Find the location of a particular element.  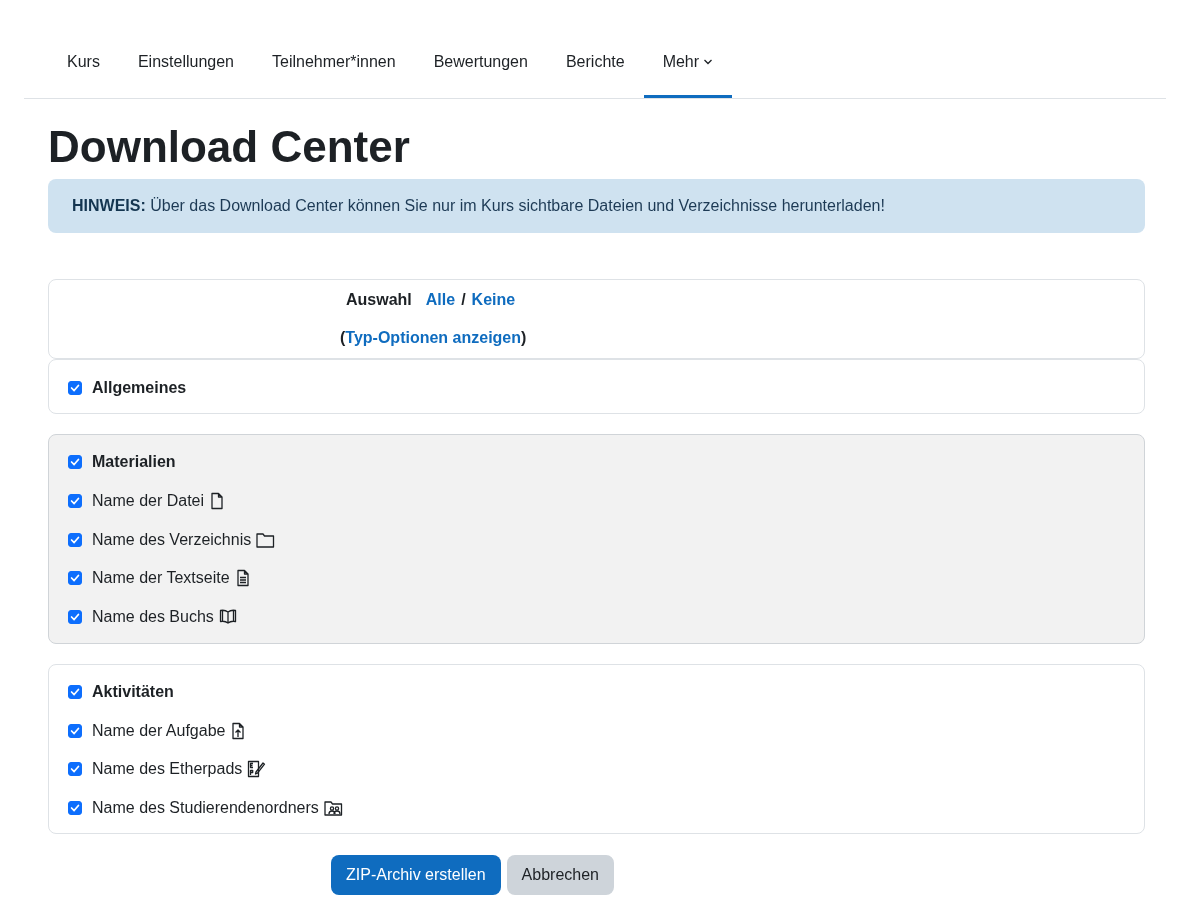

folder-icon is located at coordinates (266, 539).